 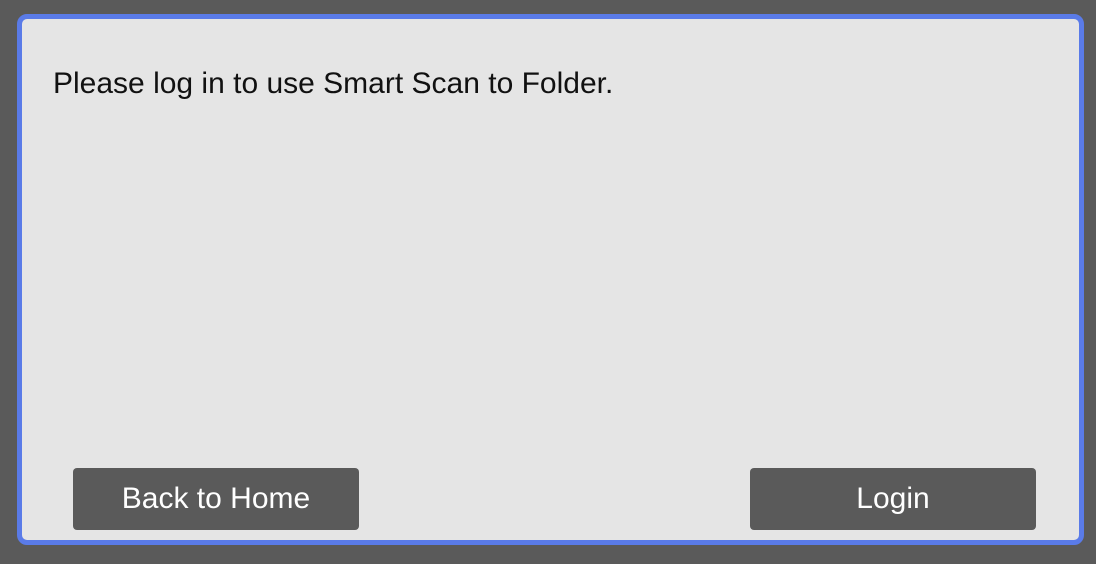 I want to click on back-to-home-button: Back to Home, so click(x=216, y=499).